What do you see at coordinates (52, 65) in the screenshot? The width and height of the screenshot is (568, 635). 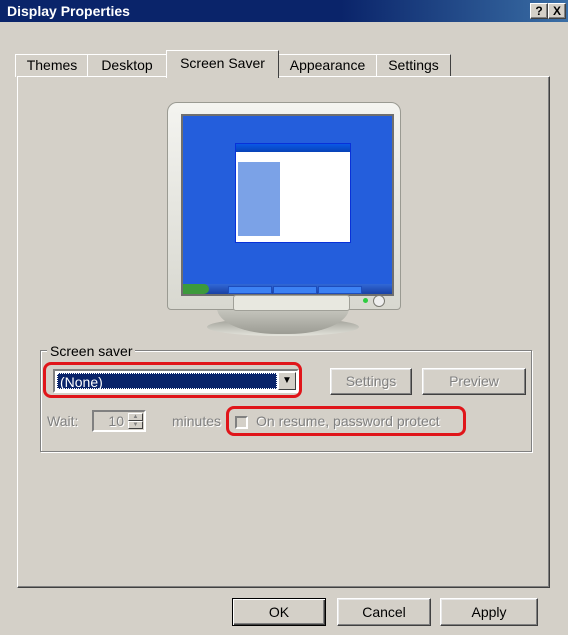 I see `tab-themes: Themes` at bounding box center [52, 65].